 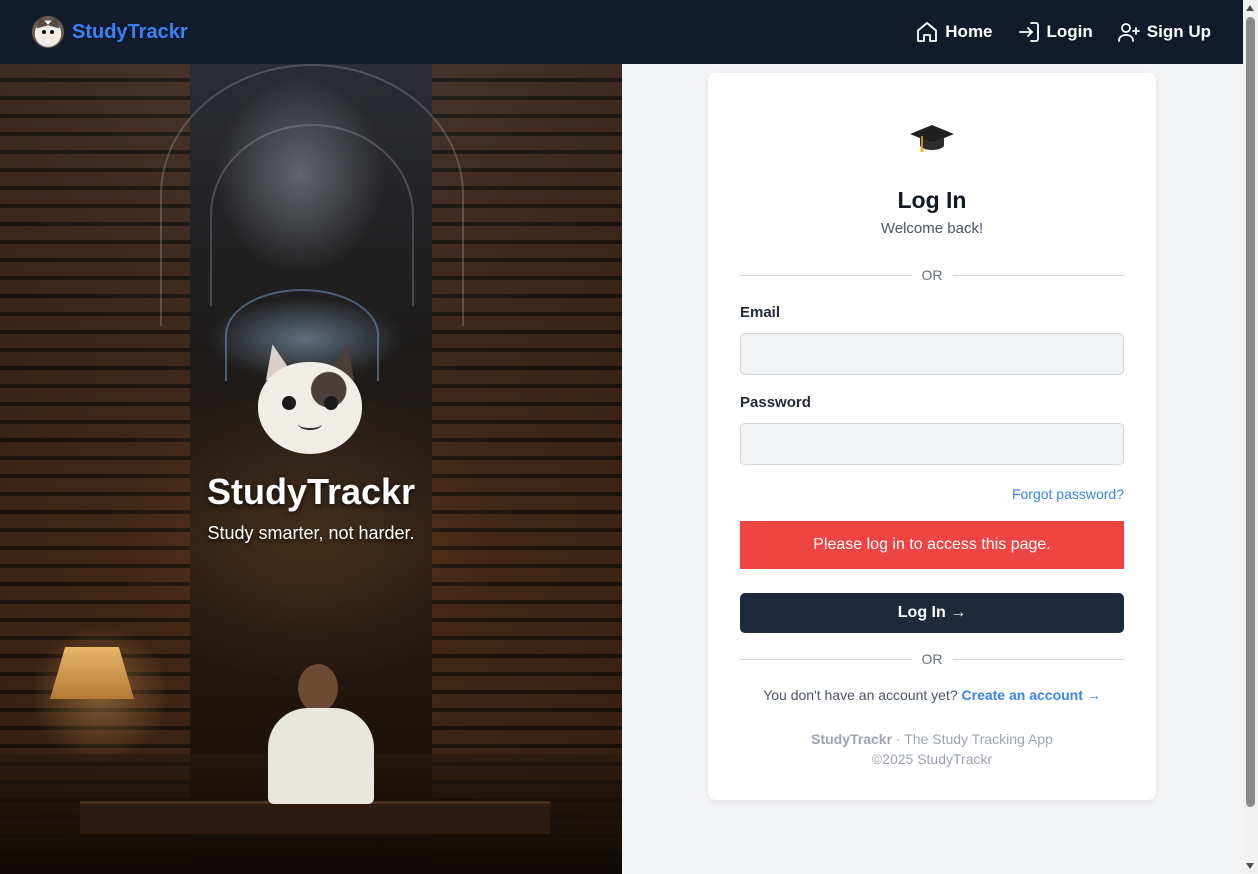 I want to click on create-account-link: Create an account →, so click(x=1031, y=695).